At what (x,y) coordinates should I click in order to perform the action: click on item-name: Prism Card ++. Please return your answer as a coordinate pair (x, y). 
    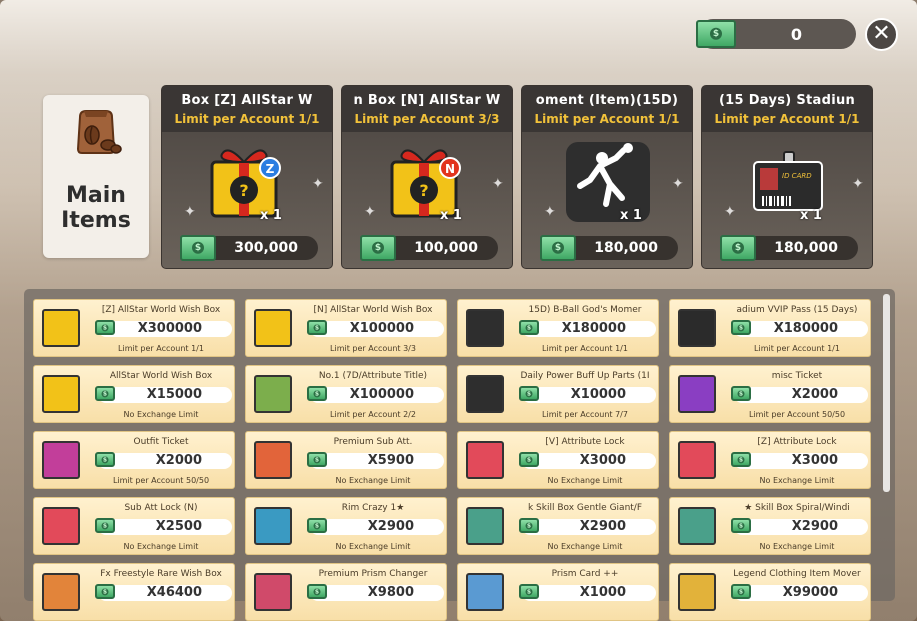
    Looking at the image, I should click on (585, 574).